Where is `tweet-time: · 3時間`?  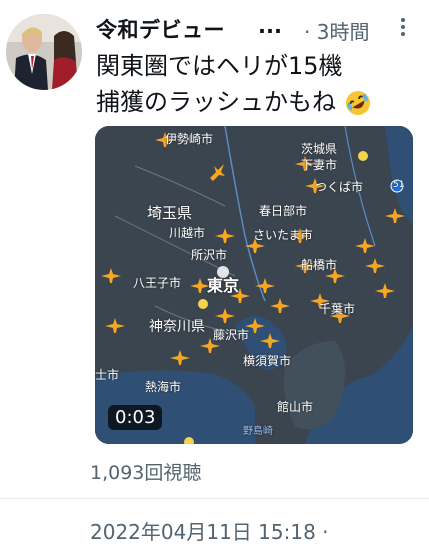 tweet-time: · 3時間 is located at coordinates (336, 30).